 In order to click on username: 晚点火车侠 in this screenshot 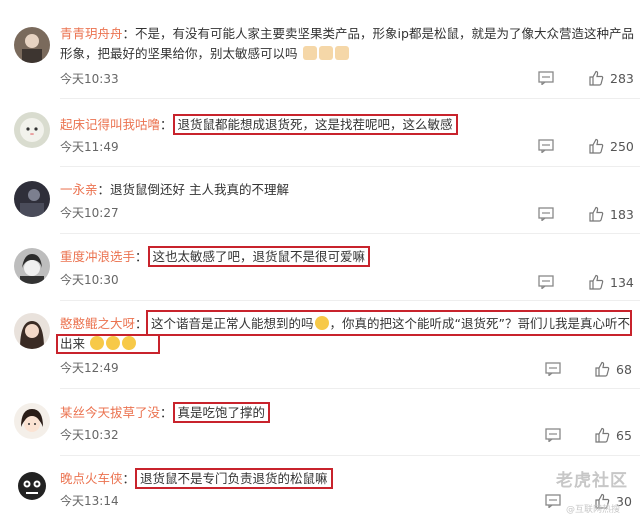, I will do `click(91, 478)`.